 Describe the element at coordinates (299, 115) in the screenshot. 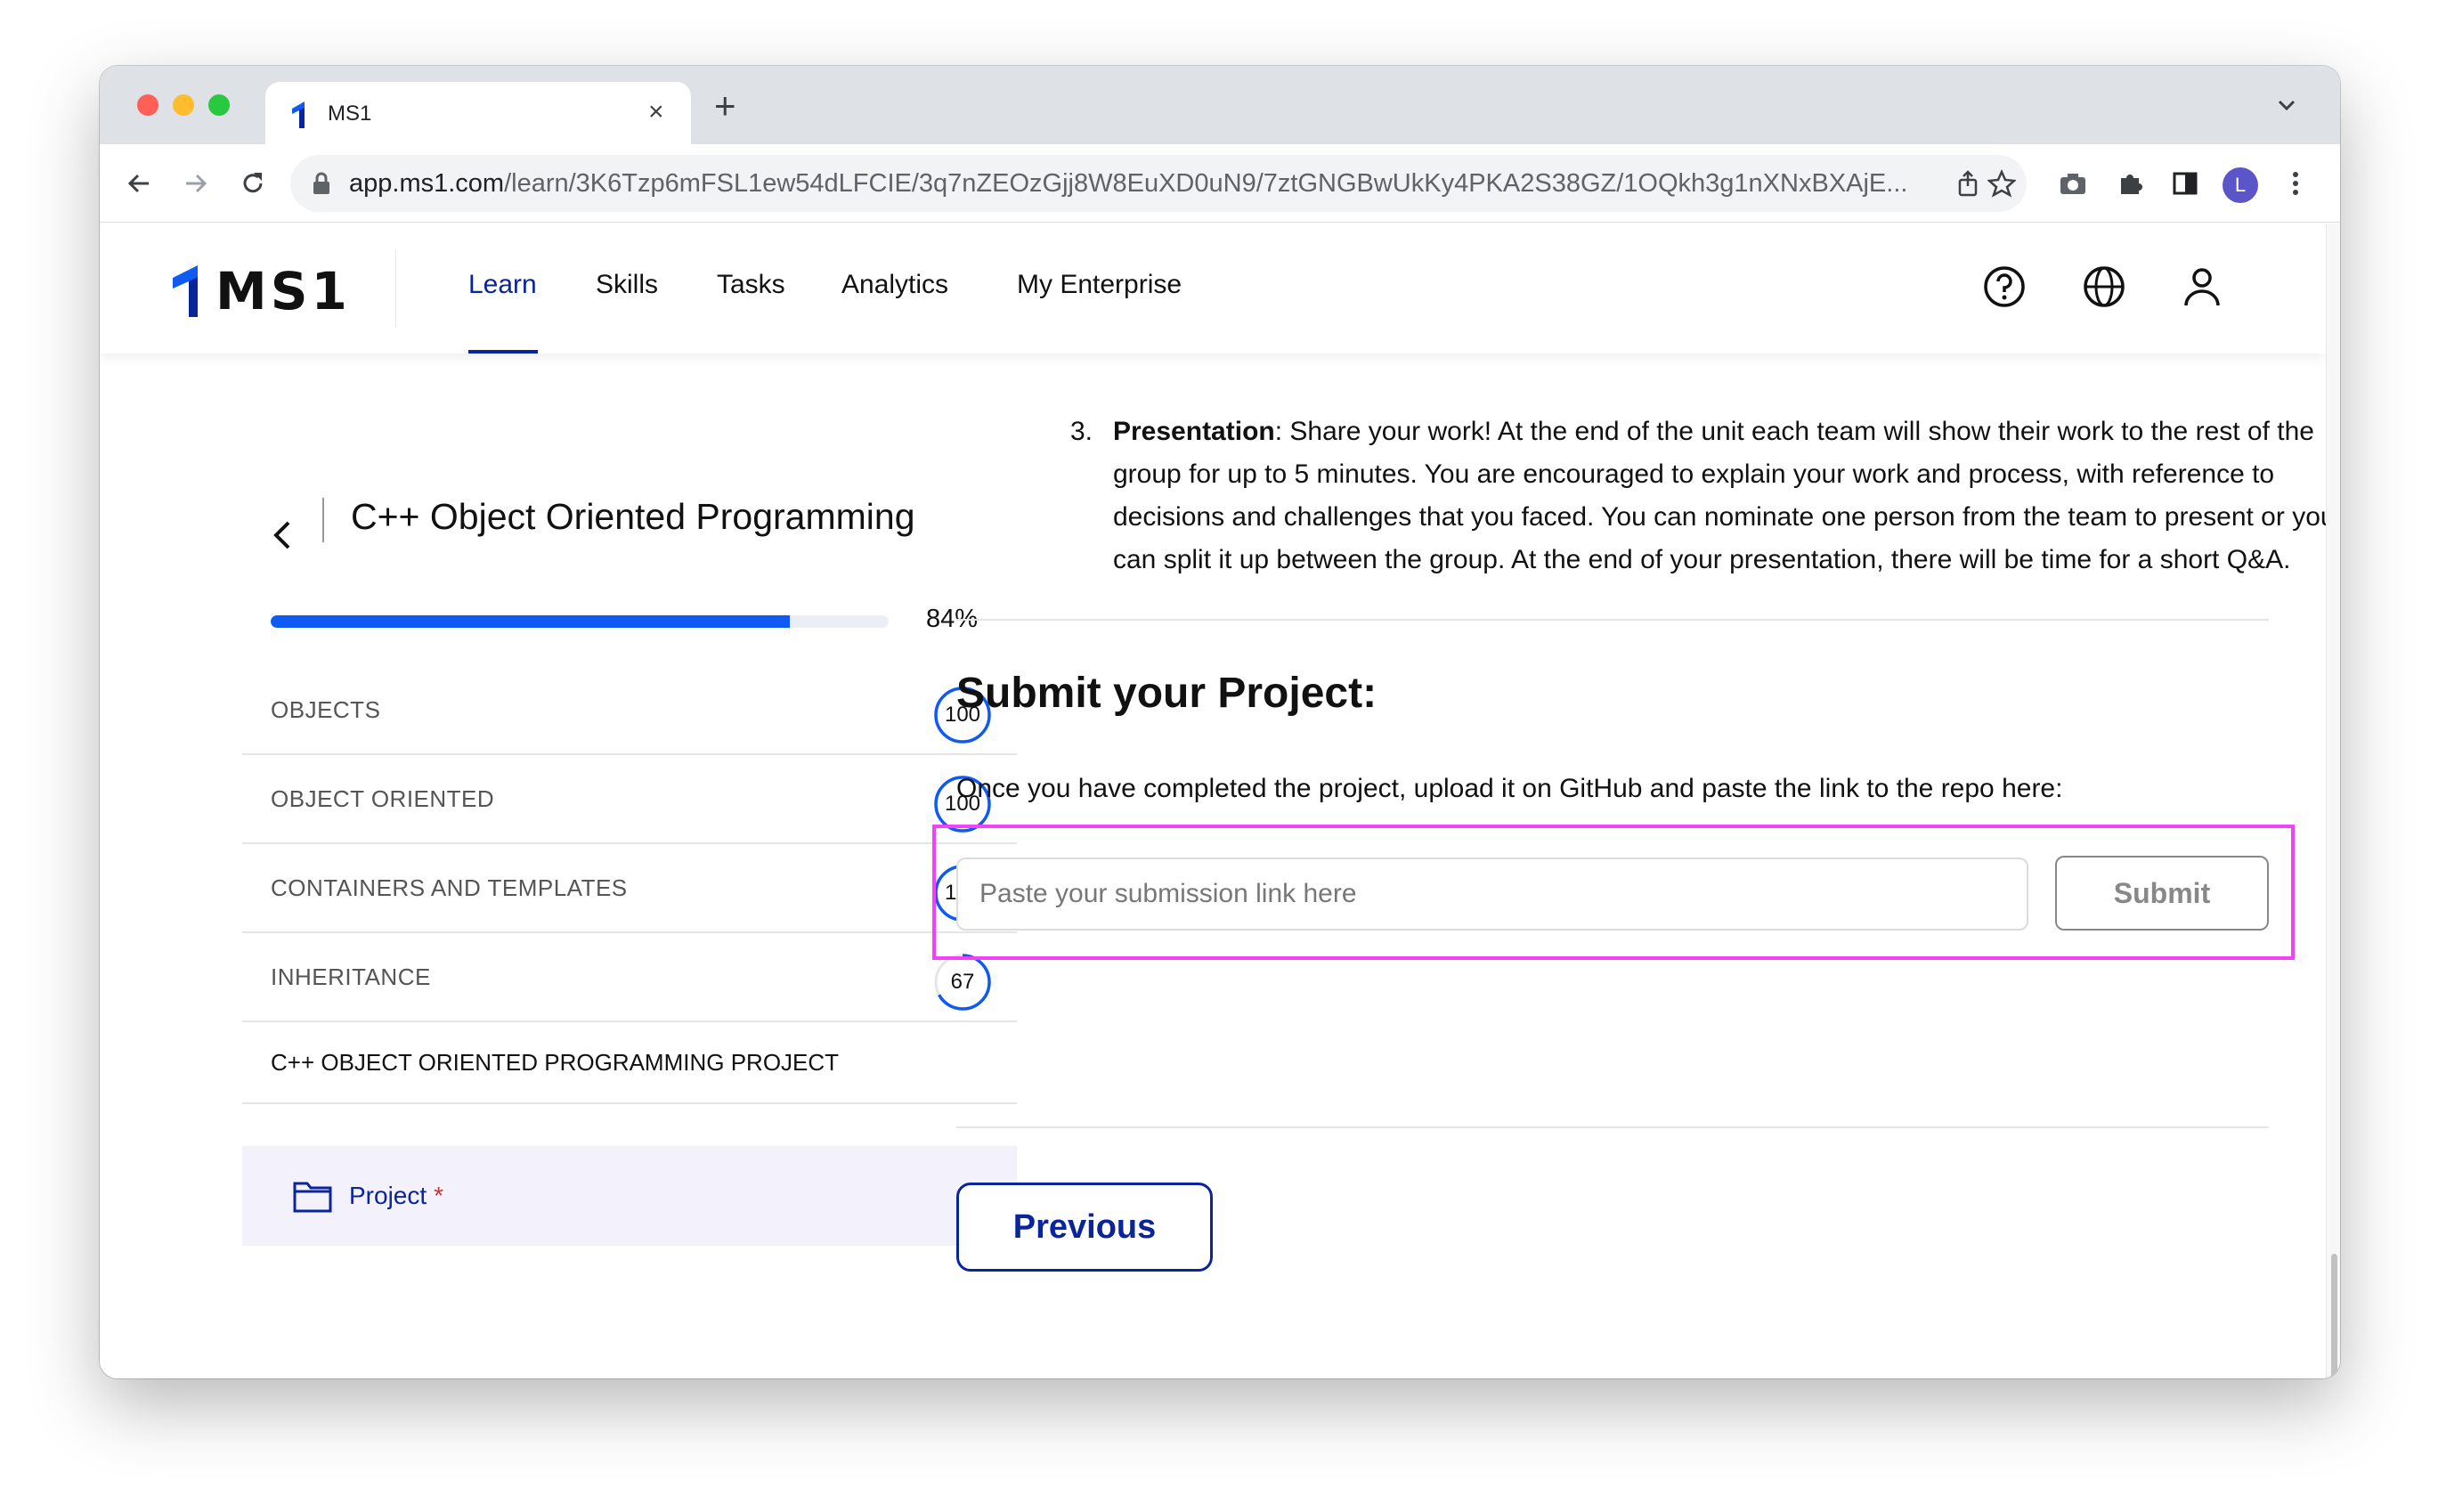

I see `ms1-favicon-icon` at that location.